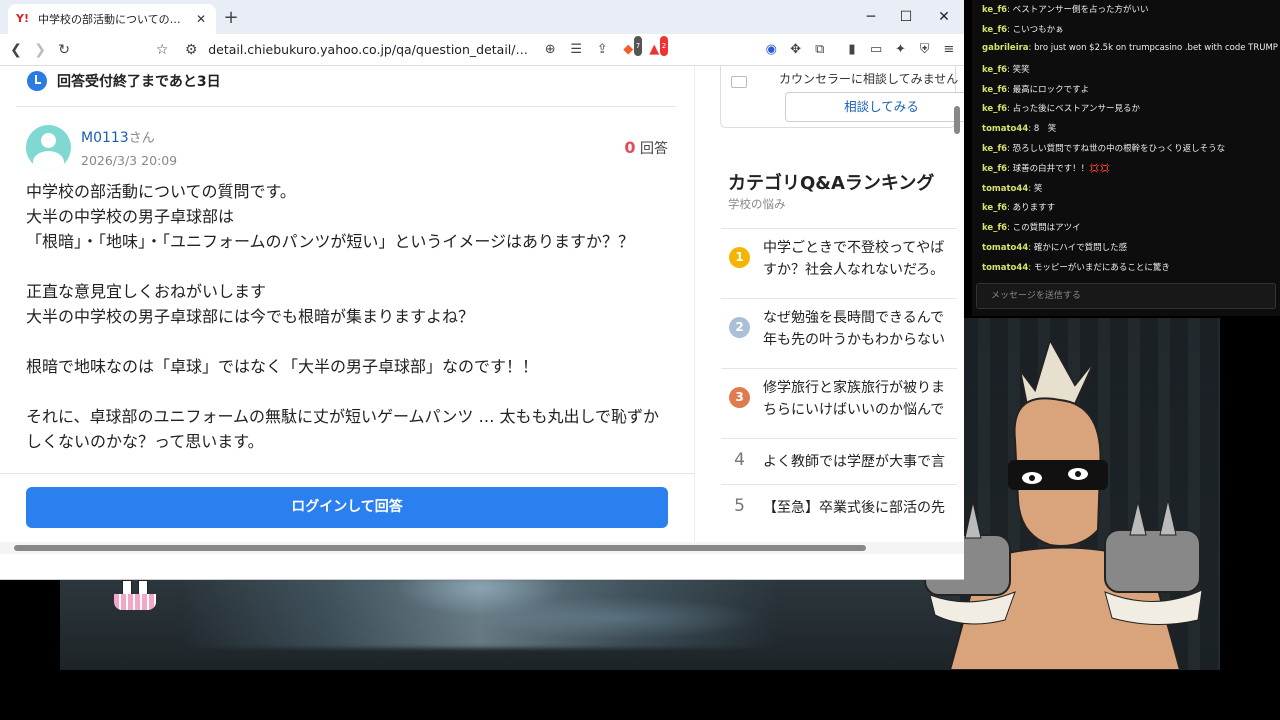 The height and width of the screenshot is (720, 1280). I want to click on login-answer-button: ログインして回答, so click(347, 507).